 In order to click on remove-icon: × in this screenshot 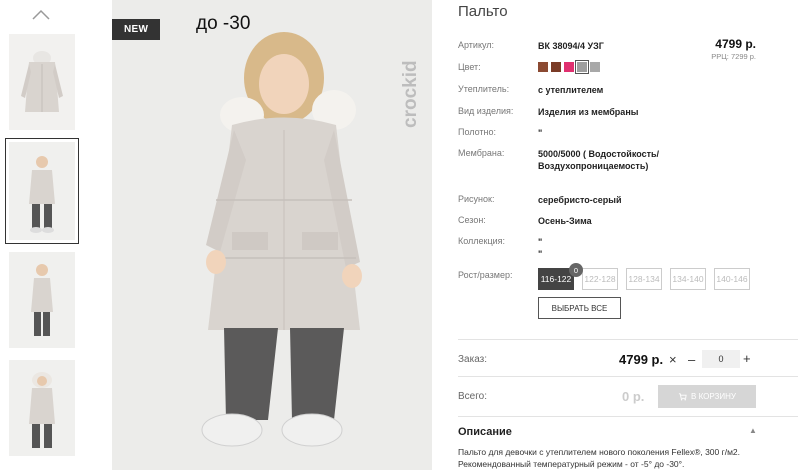, I will do `click(673, 359)`.